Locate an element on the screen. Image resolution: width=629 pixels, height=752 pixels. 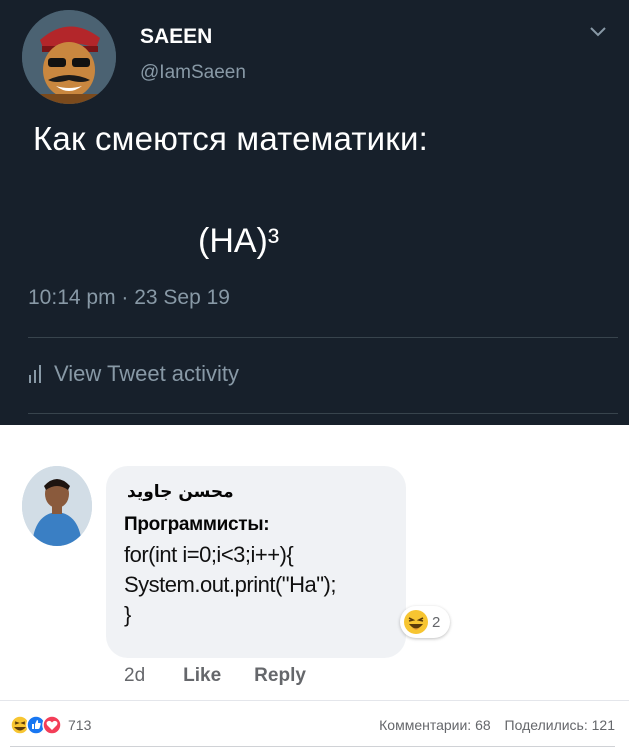
view-tweet-activity-label: View Tweet activity is located at coordinates (147, 373).